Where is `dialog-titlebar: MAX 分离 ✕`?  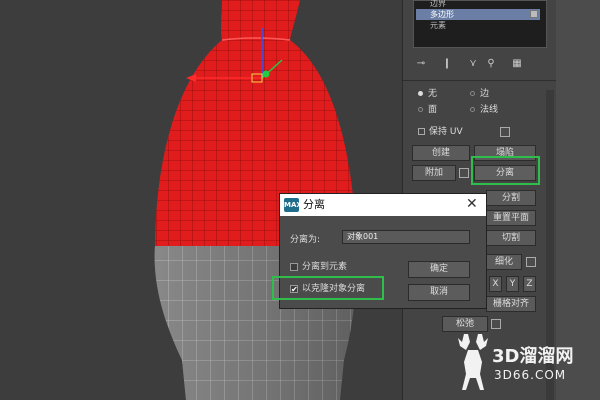
dialog-titlebar: MAX 分离 ✕ is located at coordinates (383, 205).